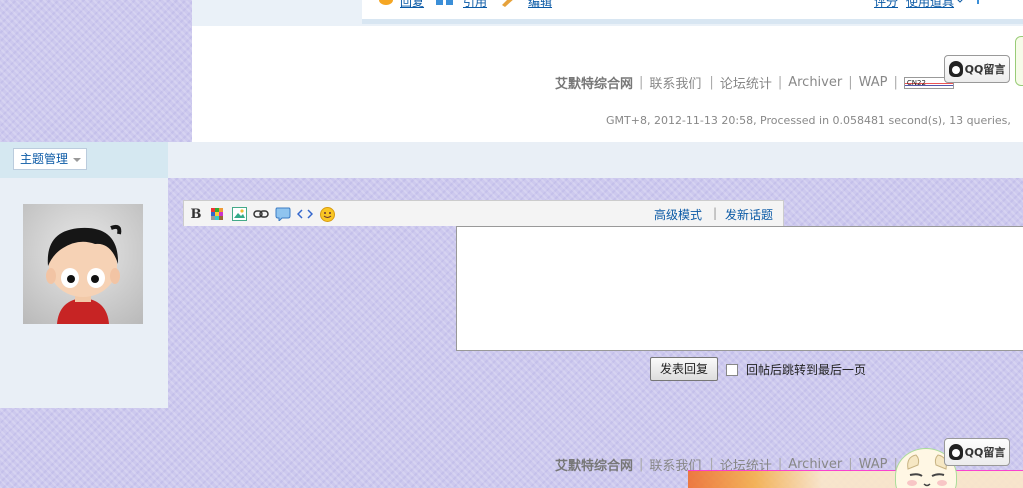 The image size is (1023, 488). I want to click on bold-button: B, so click(196, 214).